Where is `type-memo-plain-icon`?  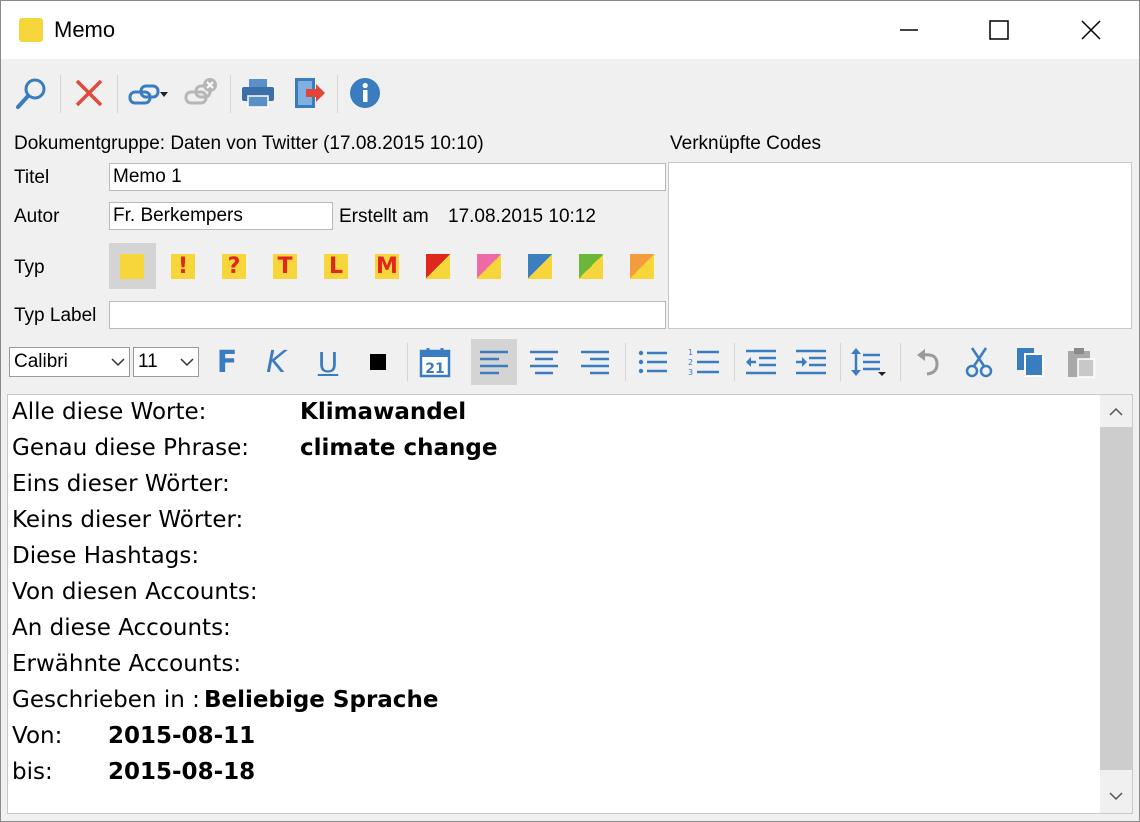 type-memo-plain-icon is located at coordinates (132, 266).